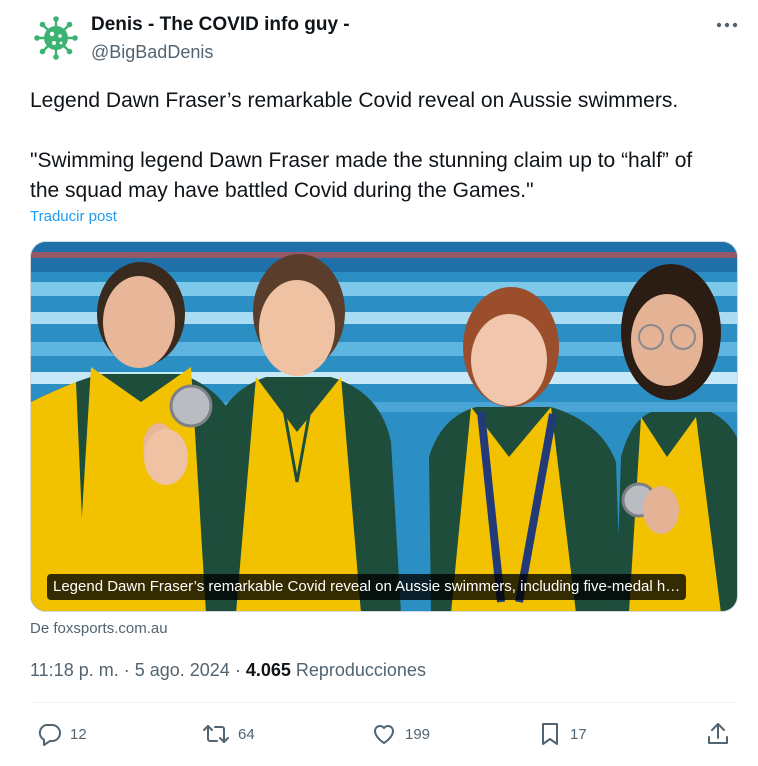  I want to click on more-options-button, so click(727, 25).